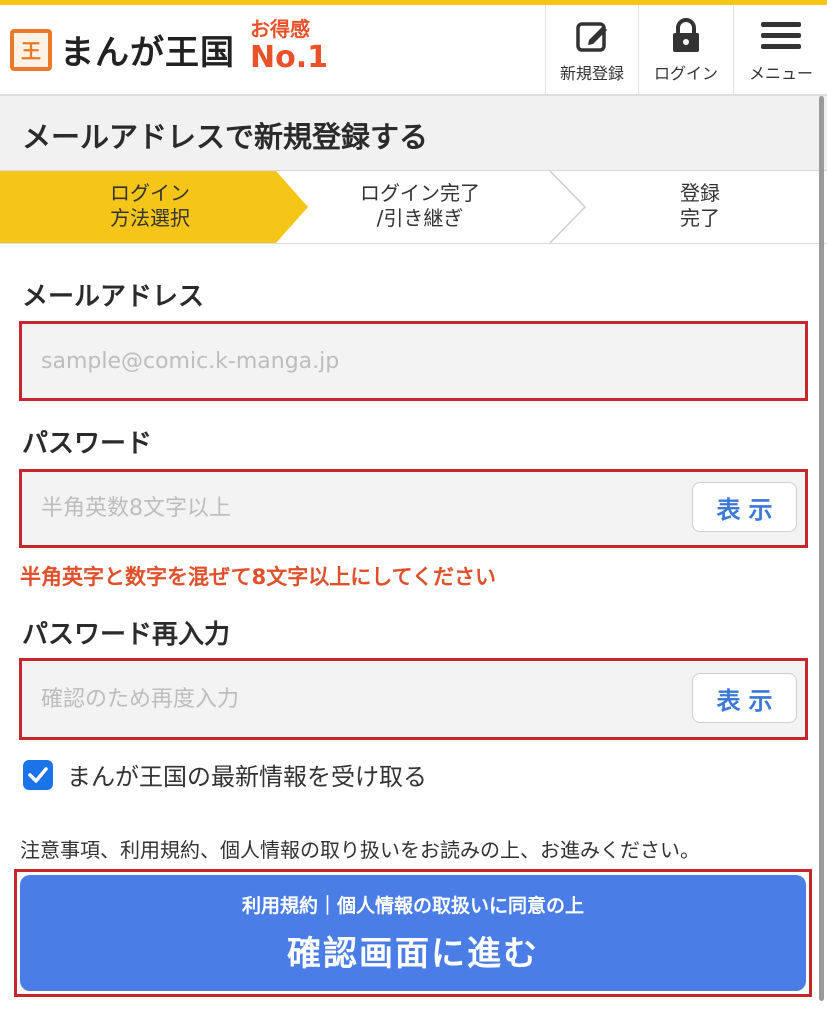 This screenshot has height=1024, width=827. I want to click on page-title-bar: メールアドレスで新規登録する, so click(413, 133).